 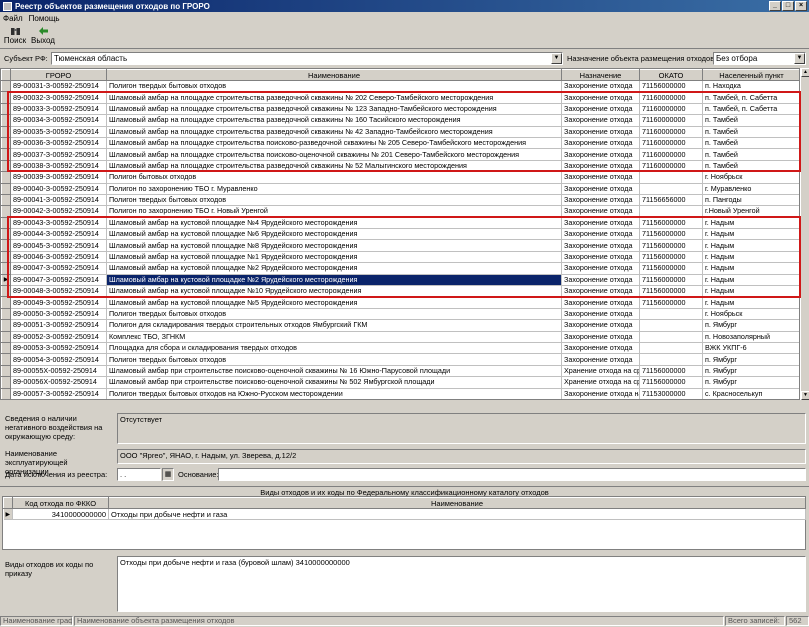 I want to click on cell-okato: 71156000000, so click(x=671, y=302).